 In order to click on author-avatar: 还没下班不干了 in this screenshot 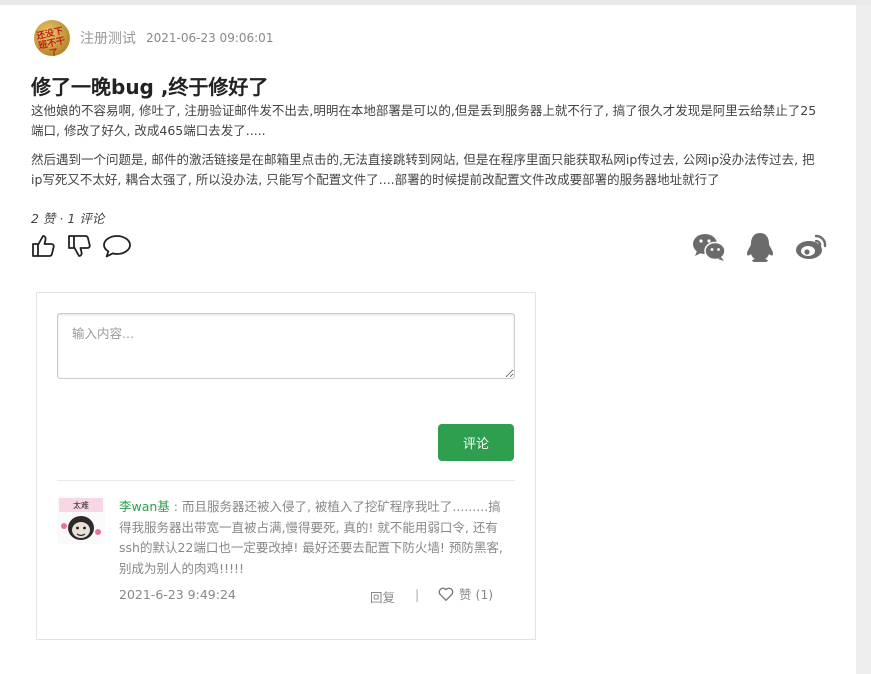, I will do `click(52, 38)`.